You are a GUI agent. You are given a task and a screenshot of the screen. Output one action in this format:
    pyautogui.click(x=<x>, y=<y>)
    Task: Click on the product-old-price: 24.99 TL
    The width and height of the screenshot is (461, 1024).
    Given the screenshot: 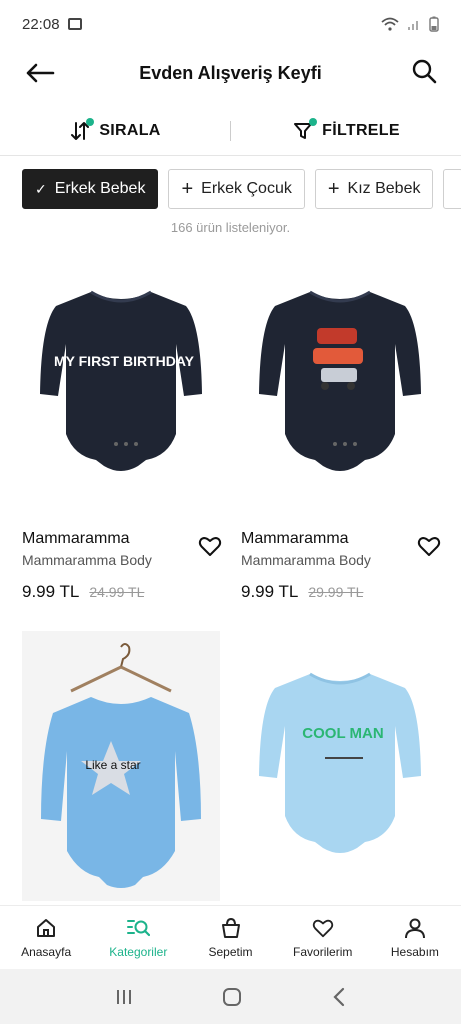 What is the action you would take?
    pyautogui.click(x=117, y=592)
    